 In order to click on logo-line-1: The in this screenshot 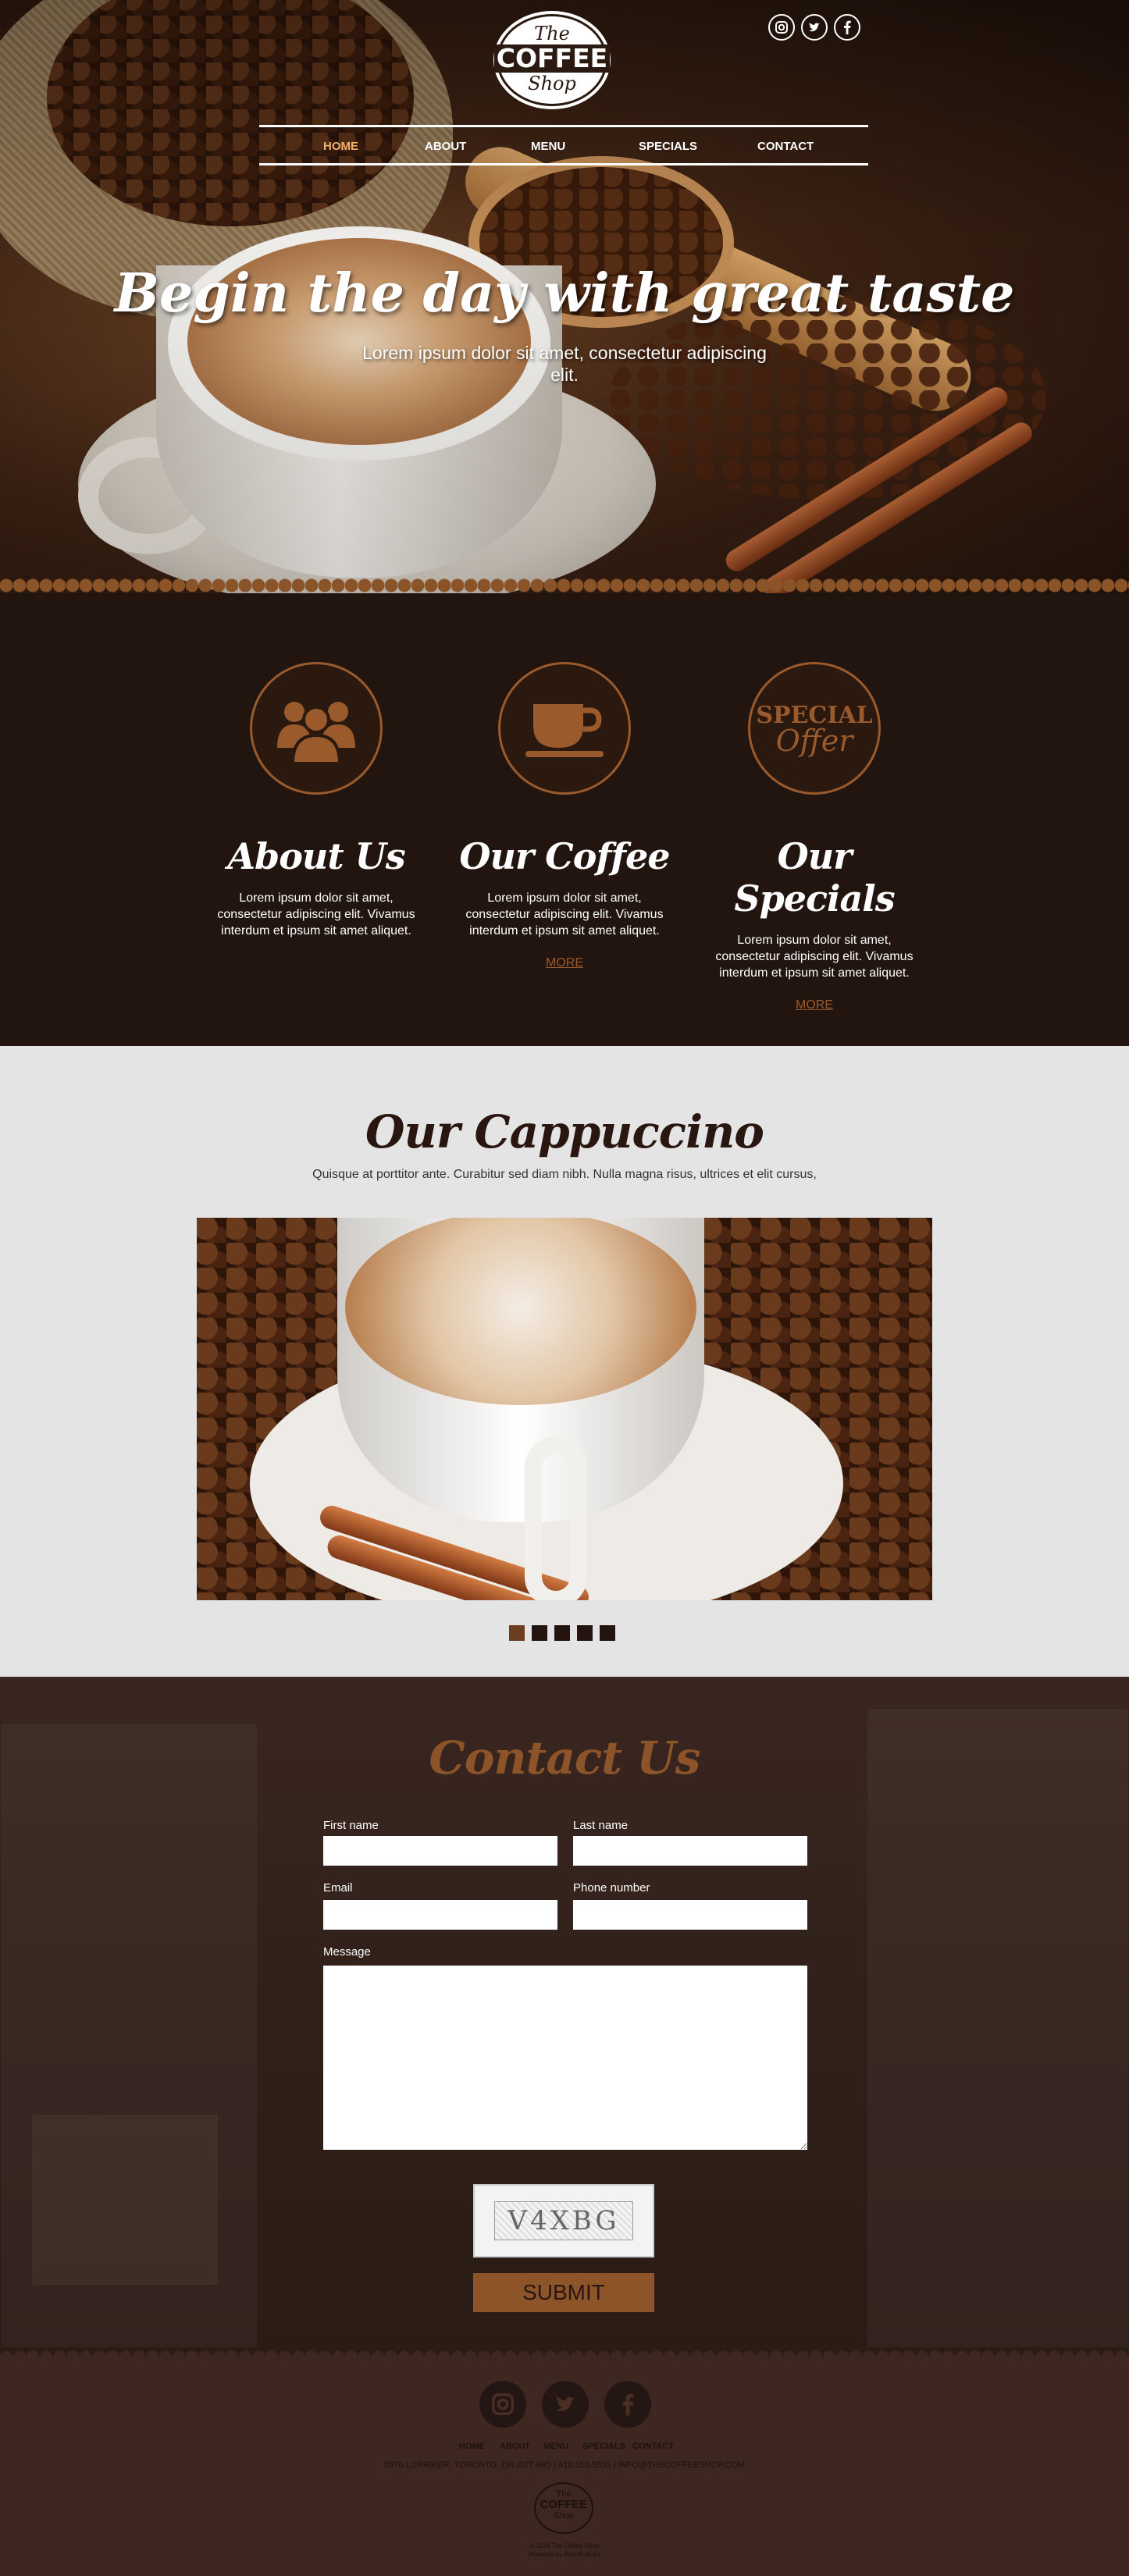, I will do `click(552, 33)`.